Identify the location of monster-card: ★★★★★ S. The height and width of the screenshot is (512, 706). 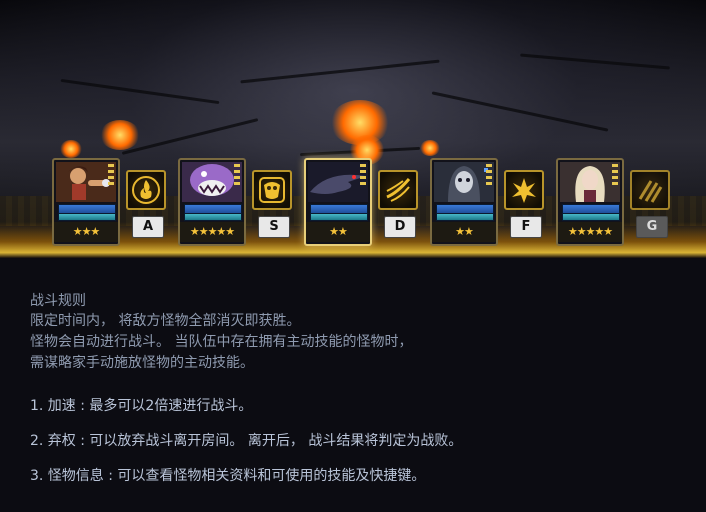
(237, 202).